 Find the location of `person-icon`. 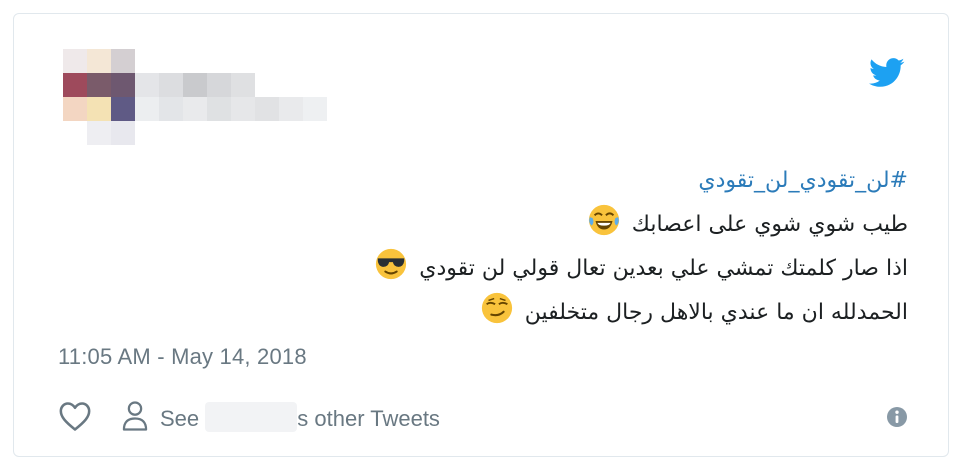

person-icon is located at coordinates (135, 416).